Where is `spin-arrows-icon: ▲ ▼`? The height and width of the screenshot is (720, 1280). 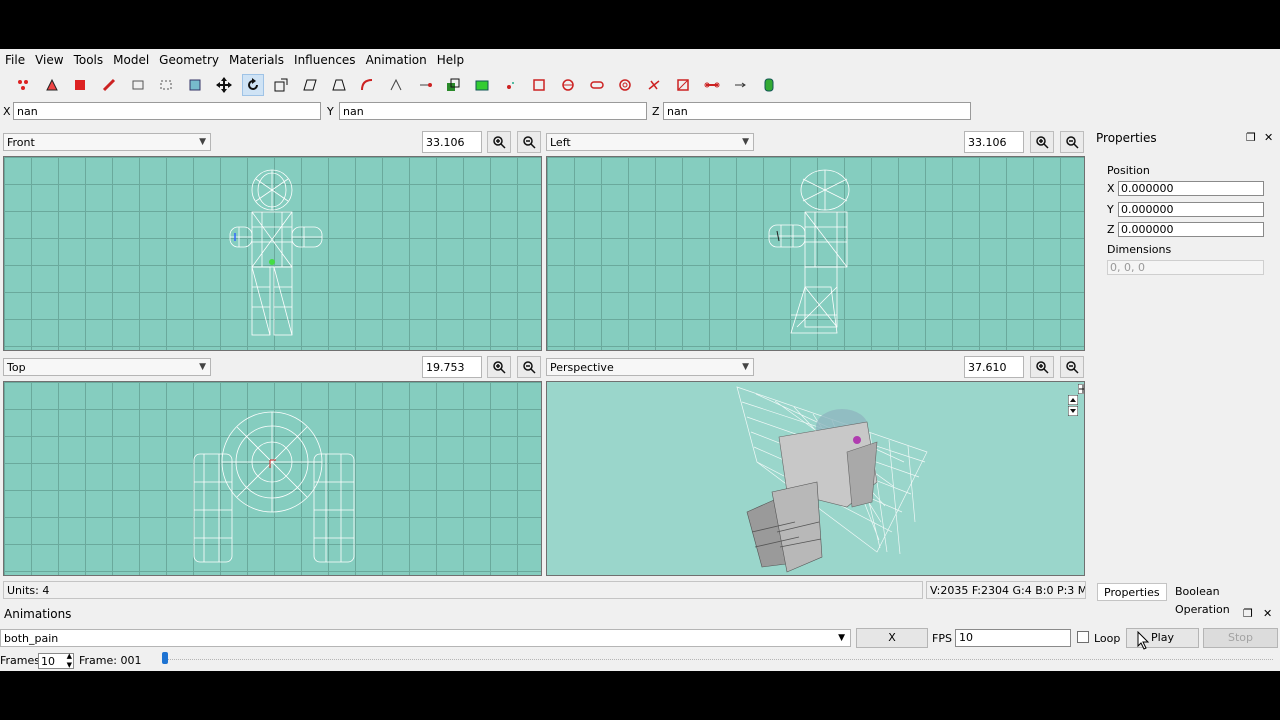 spin-arrows-icon: ▲ ▼ is located at coordinates (69, 661).